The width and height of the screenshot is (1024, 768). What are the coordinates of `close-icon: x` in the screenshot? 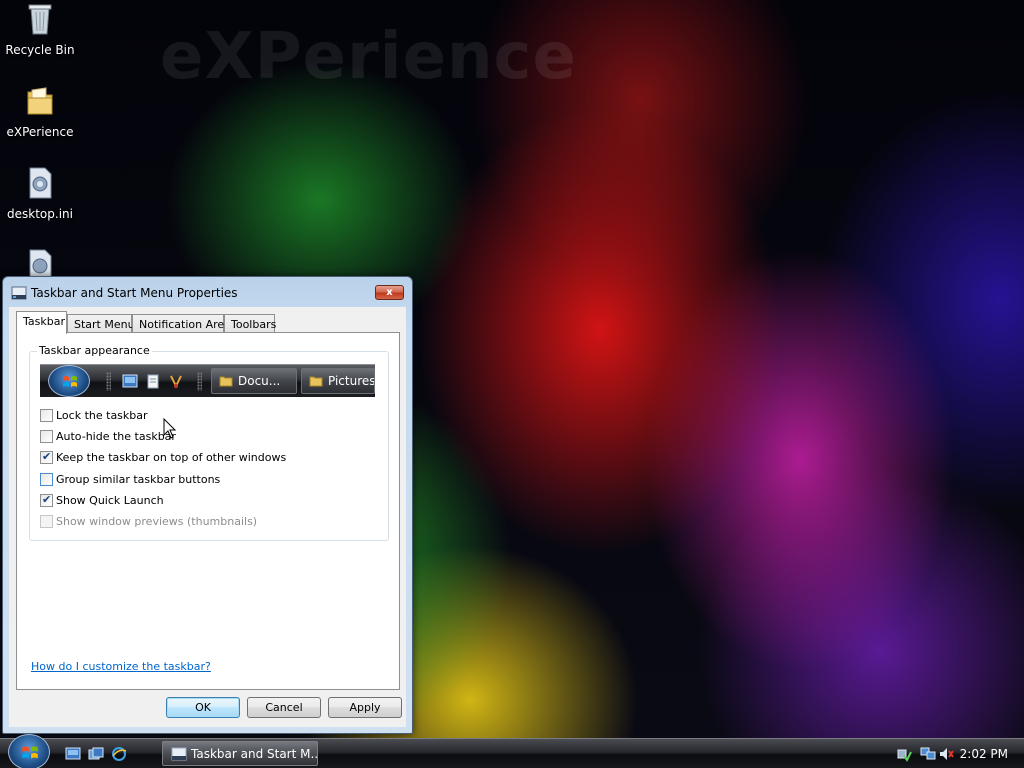 It's located at (389, 292).